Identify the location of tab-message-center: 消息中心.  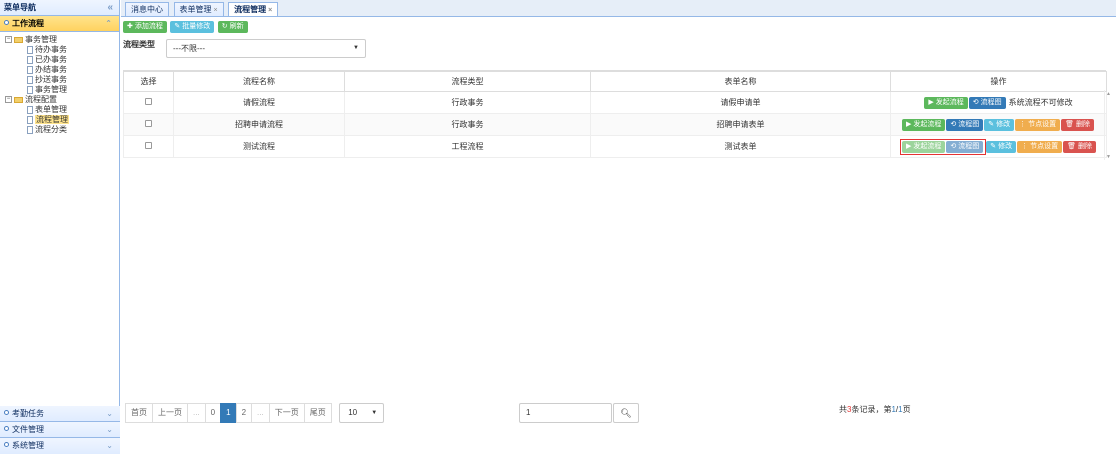
(147, 9).